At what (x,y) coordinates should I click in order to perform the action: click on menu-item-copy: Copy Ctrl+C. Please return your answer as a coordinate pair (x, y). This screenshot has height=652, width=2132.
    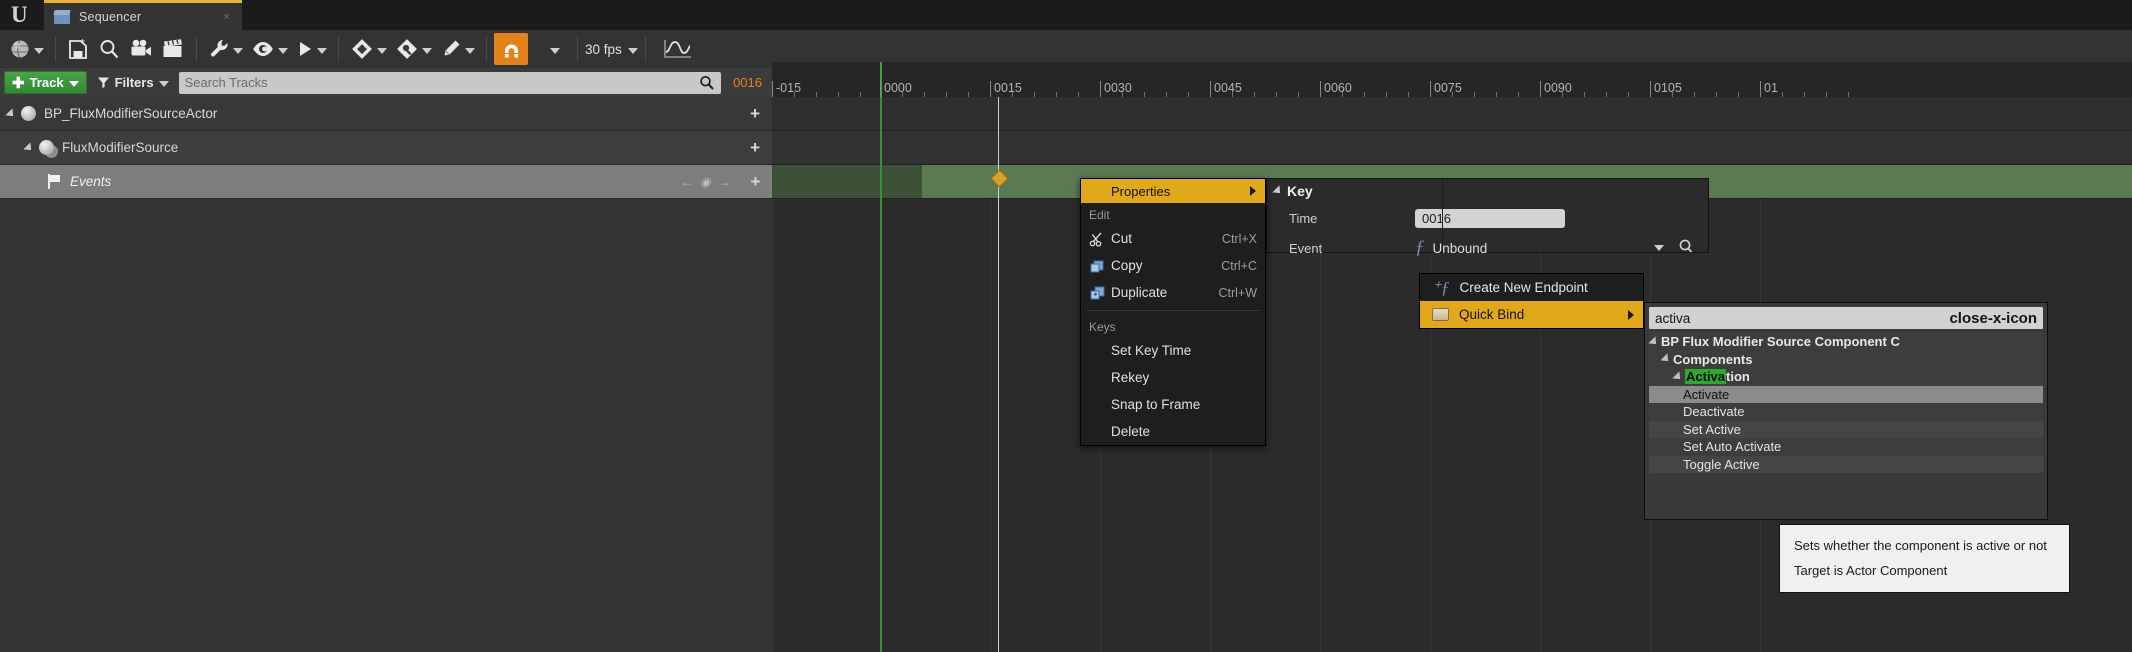
    Looking at the image, I should click on (1173, 265).